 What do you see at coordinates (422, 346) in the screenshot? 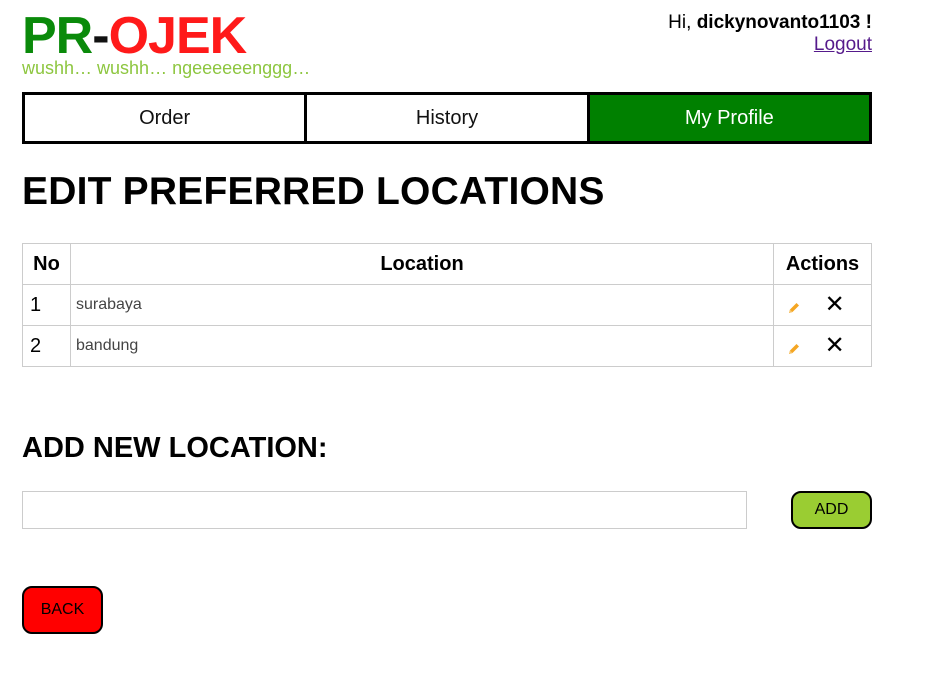
I see `row-location: bandung` at bounding box center [422, 346].